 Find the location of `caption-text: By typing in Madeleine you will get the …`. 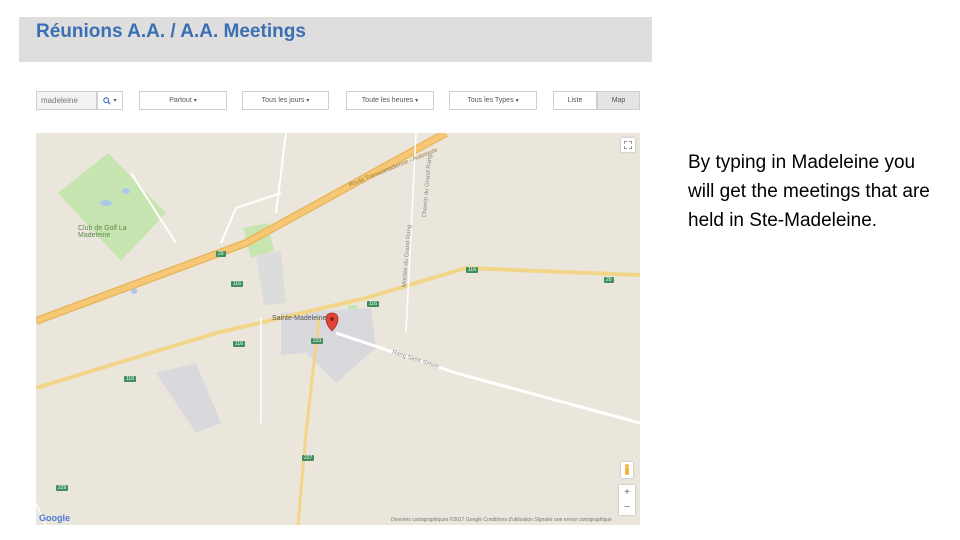

caption-text: By typing in Madeleine you will get the … is located at coordinates (809, 191).